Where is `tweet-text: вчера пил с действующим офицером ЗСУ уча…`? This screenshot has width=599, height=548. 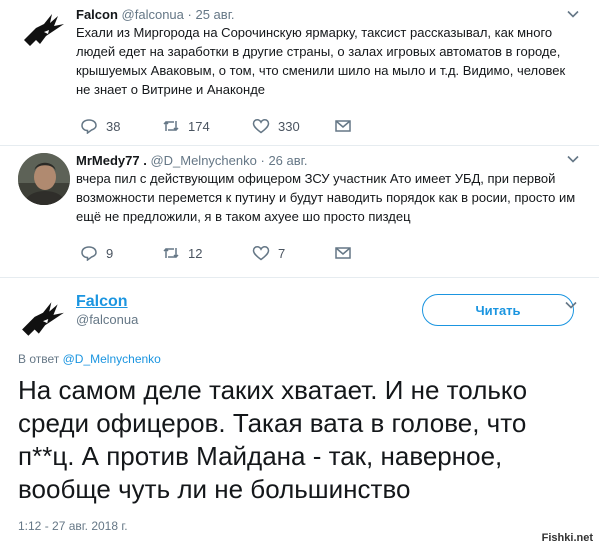
tweet-text: вчера пил с действующим офицером ЗСУ уча… is located at coordinates (326, 197).